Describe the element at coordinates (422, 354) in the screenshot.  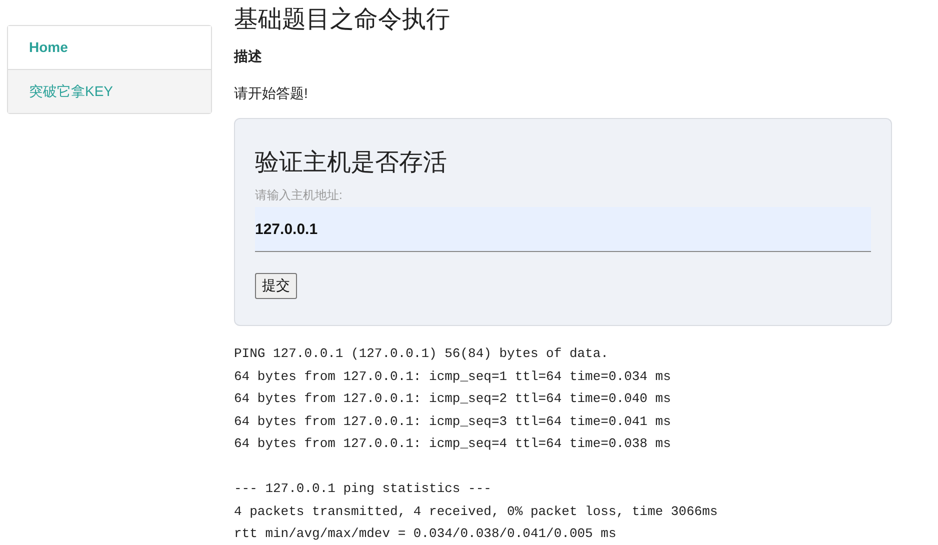
I see `output-line: PING 127.0.0.1 (127.0.0.1) 56(84) bytes of data.` at that location.